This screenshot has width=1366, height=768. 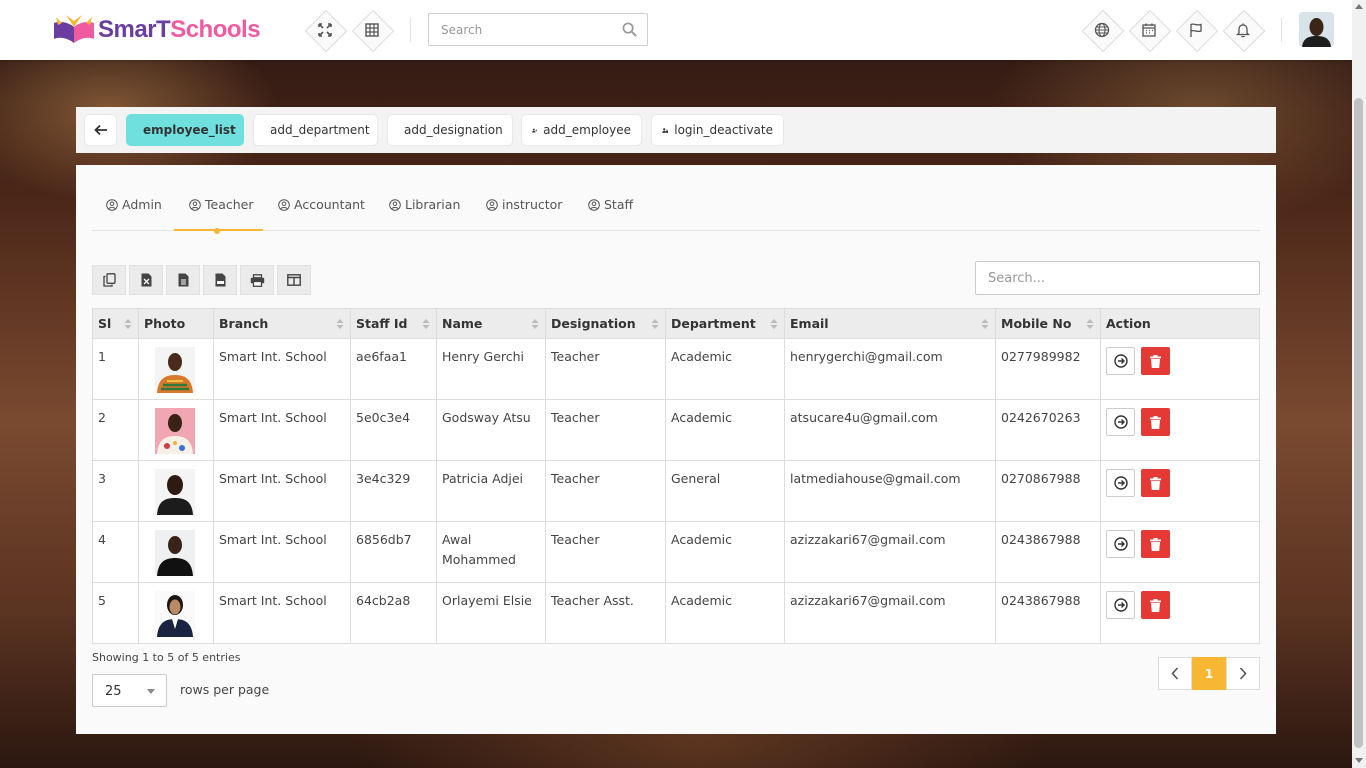 I want to click on user-lock-icon, so click(x=665, y=130).